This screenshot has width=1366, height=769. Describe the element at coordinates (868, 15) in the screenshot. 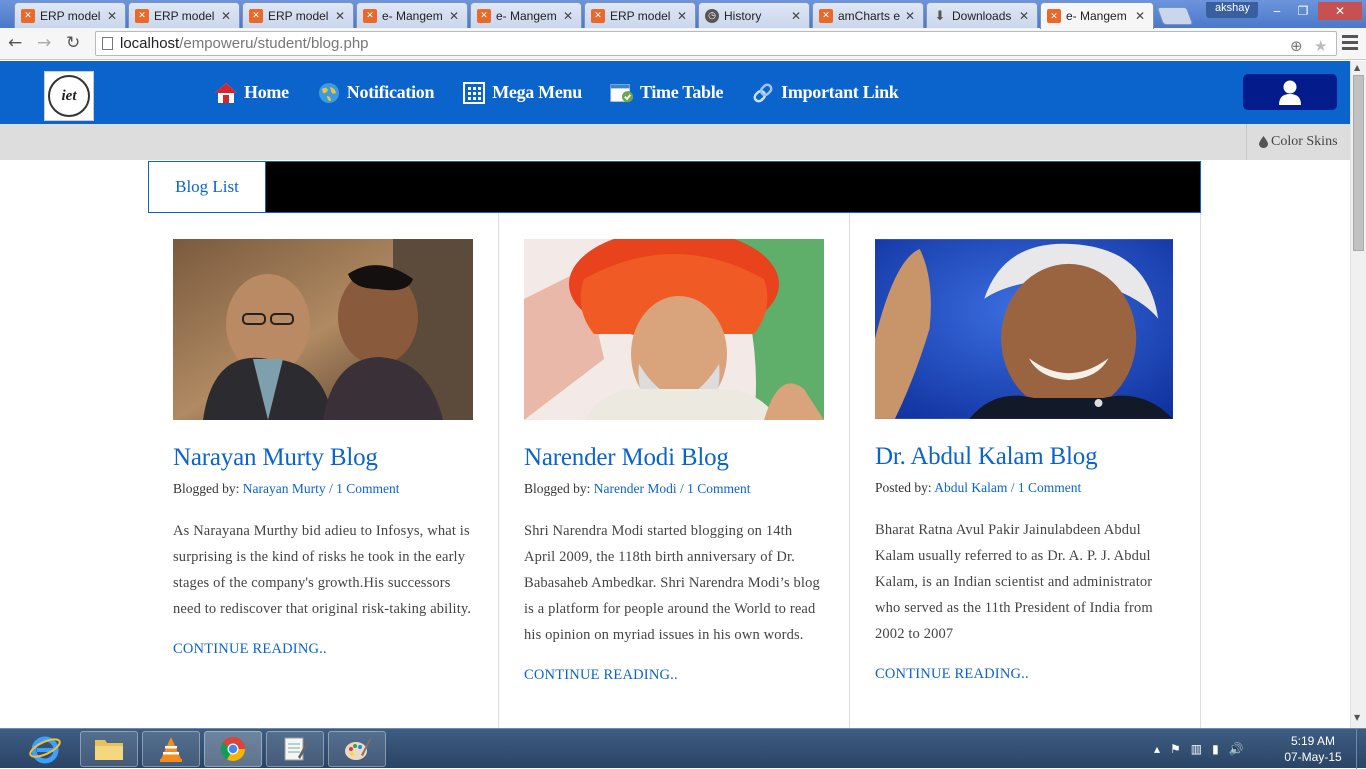

I see `browser-tab: ✕ amCharts e ✕` at that location.